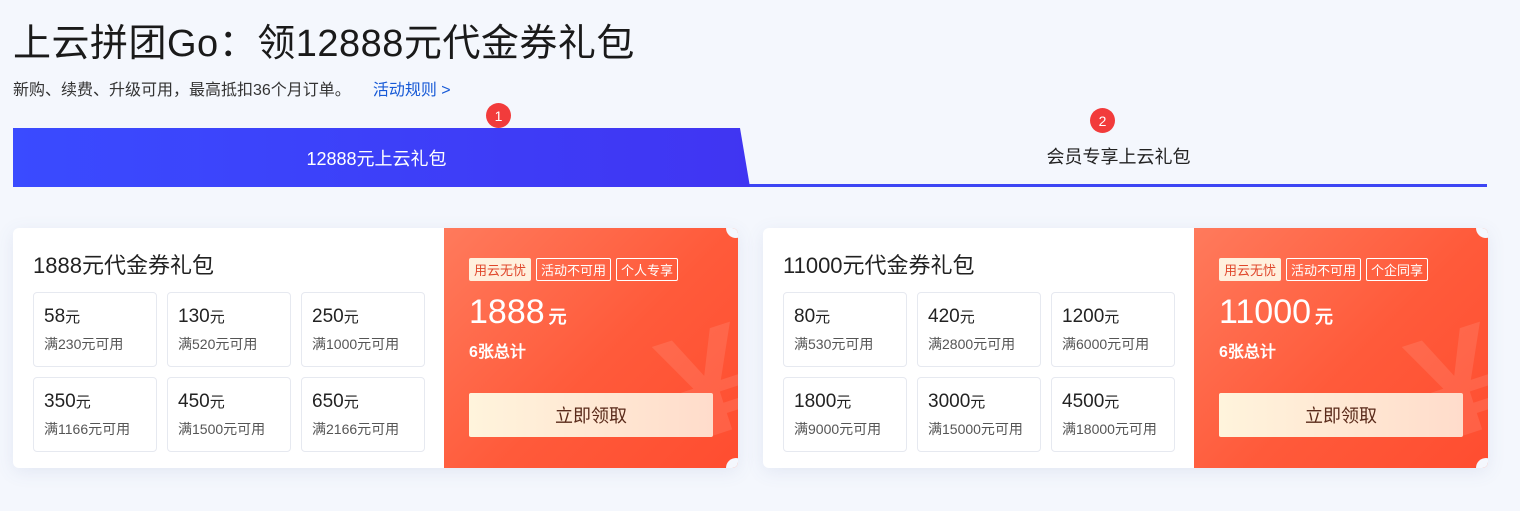 This screenshot has height=511, width=1520. I want to click on coupon-item: 450元 满1500元可用, so click(229, 414).